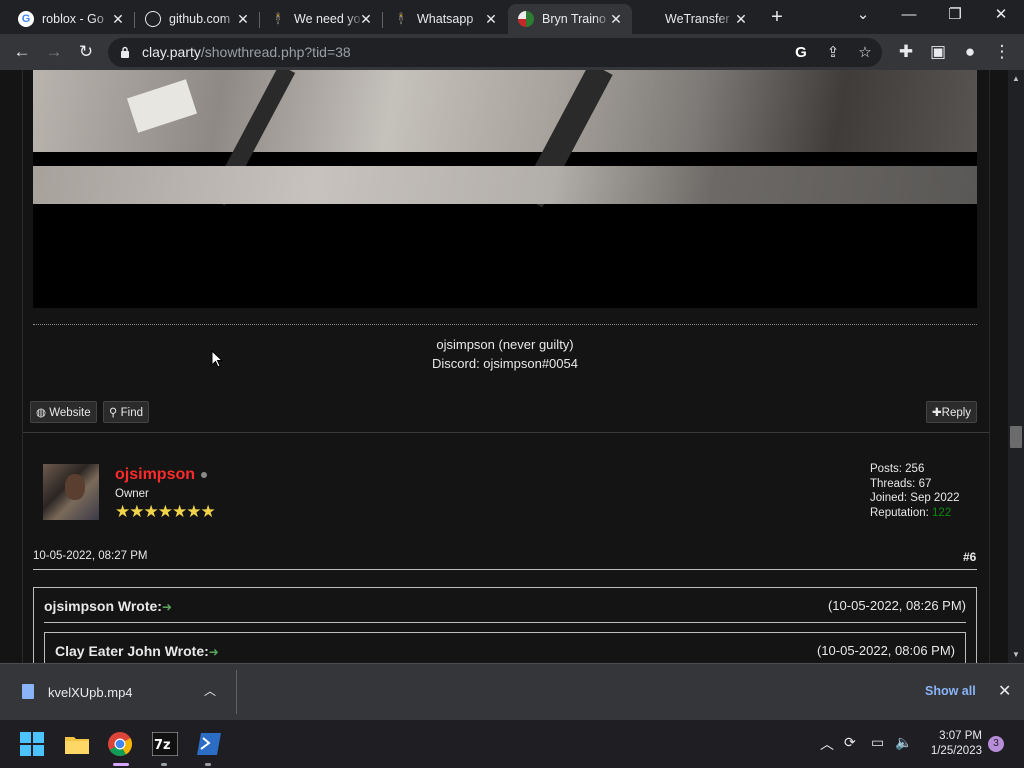 This screenshot has height=768, width=1024. I want to click on url-path: /showthread.php?tid=38, so click(275, 52).